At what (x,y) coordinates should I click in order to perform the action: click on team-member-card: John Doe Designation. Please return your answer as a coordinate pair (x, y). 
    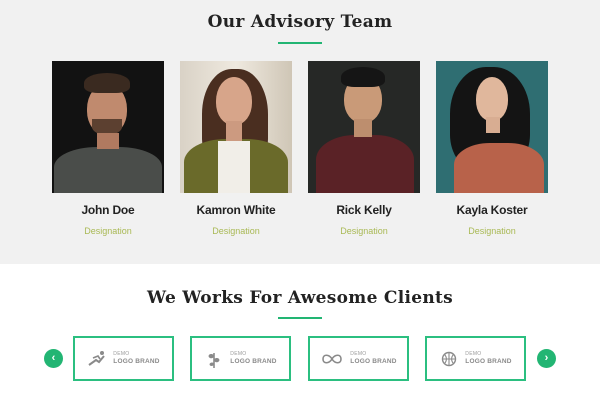
    Looking at the image, I should click on (108, 148).